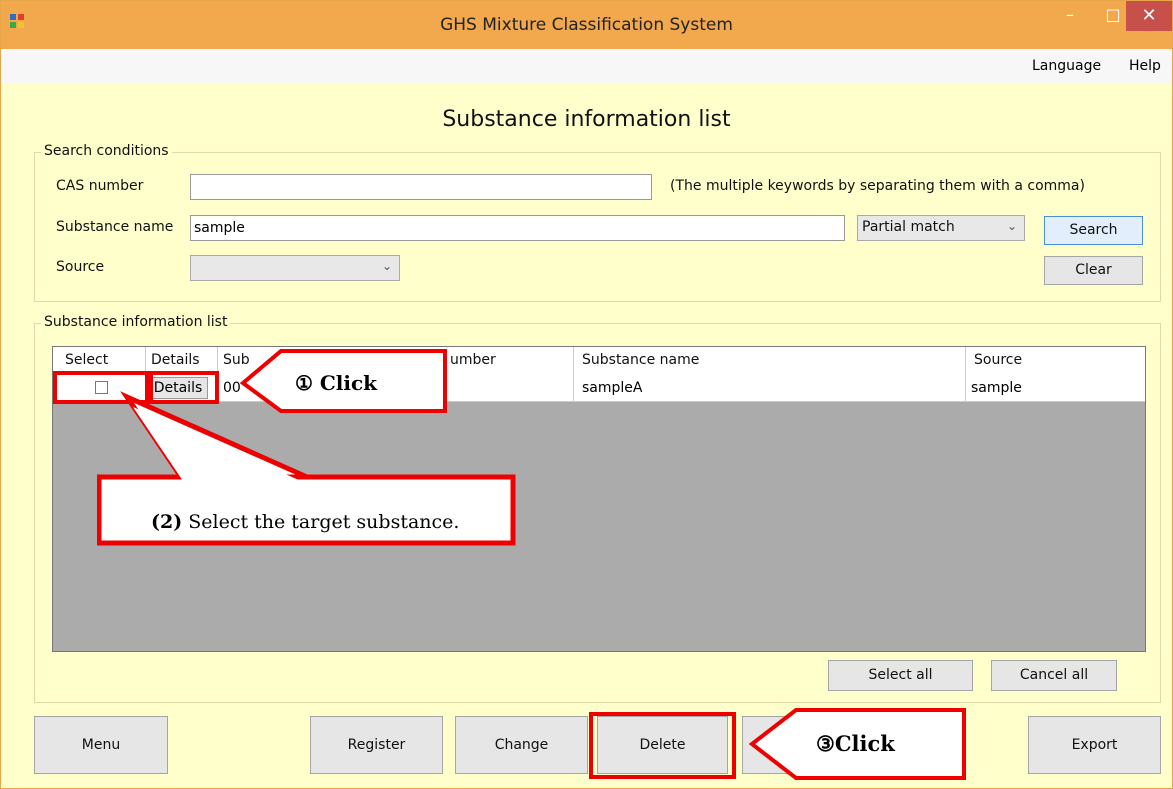 This screenshot has height=789, width=1173. I want to click on search-button: Search, so click(1093, 230).